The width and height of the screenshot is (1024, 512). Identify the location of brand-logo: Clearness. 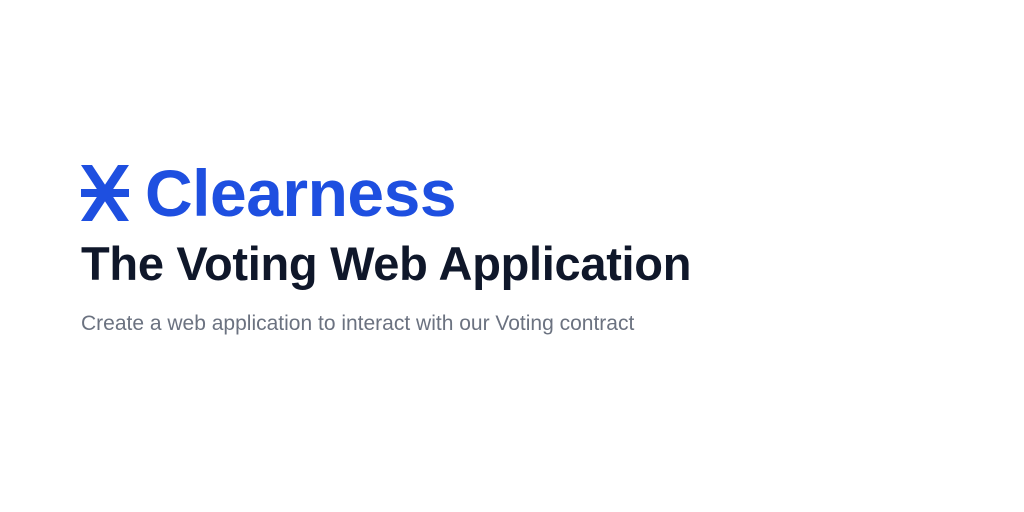
(386, 193).